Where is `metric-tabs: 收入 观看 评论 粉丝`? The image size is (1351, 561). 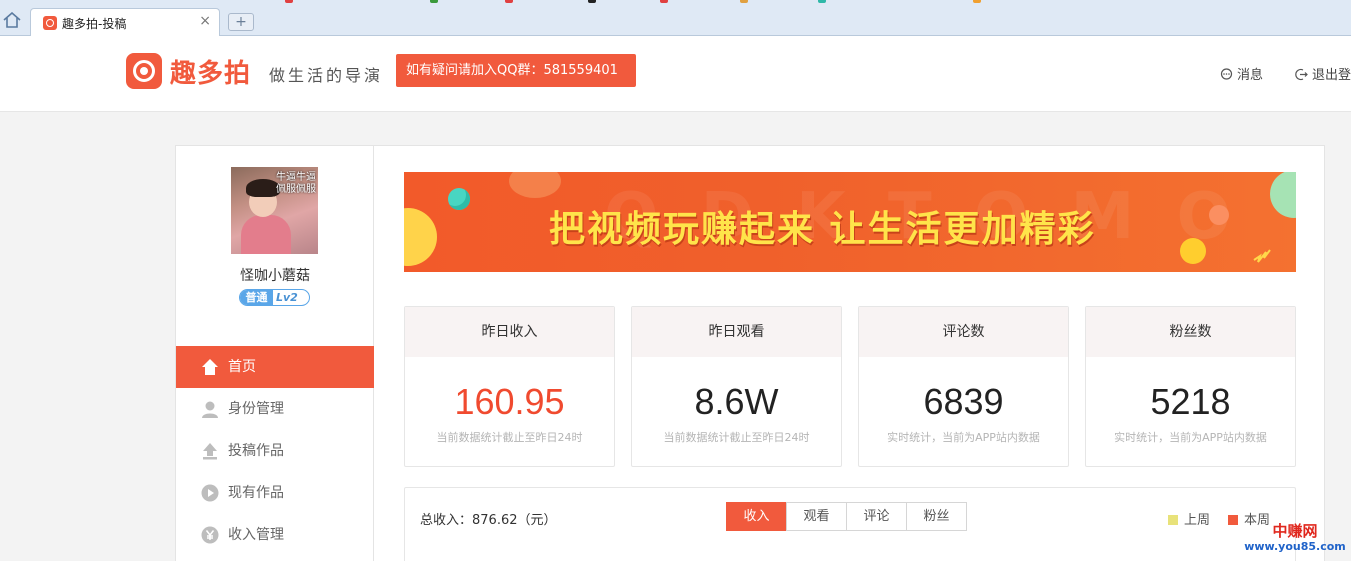
metric-tabs: 收入 观看 评论 粉丝 is located at coordinates (846, 516).